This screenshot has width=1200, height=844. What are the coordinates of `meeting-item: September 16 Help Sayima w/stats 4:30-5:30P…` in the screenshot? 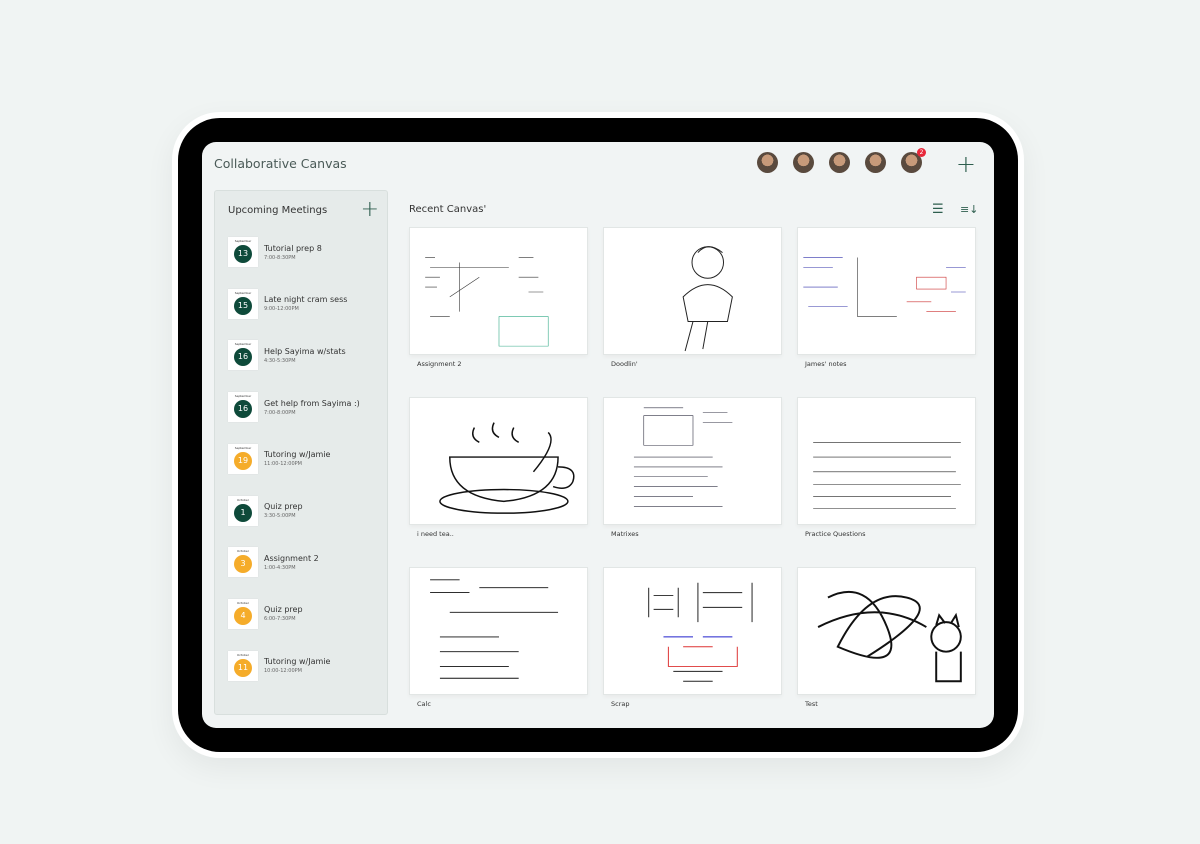 It's located at (287, 355).